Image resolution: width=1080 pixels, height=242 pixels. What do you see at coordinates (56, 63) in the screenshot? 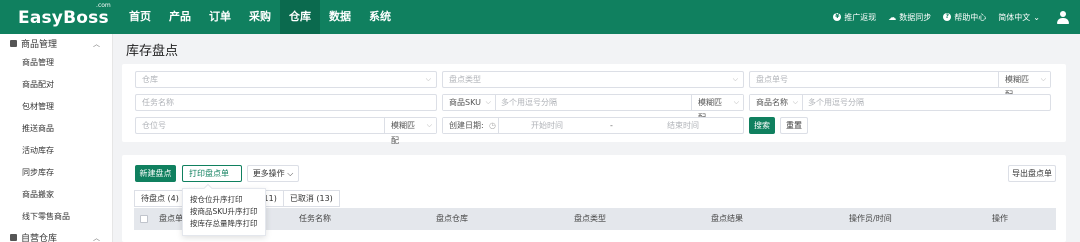
I see `sidebar-item-product-management: 商品管理` at bounding box center [56, 63].